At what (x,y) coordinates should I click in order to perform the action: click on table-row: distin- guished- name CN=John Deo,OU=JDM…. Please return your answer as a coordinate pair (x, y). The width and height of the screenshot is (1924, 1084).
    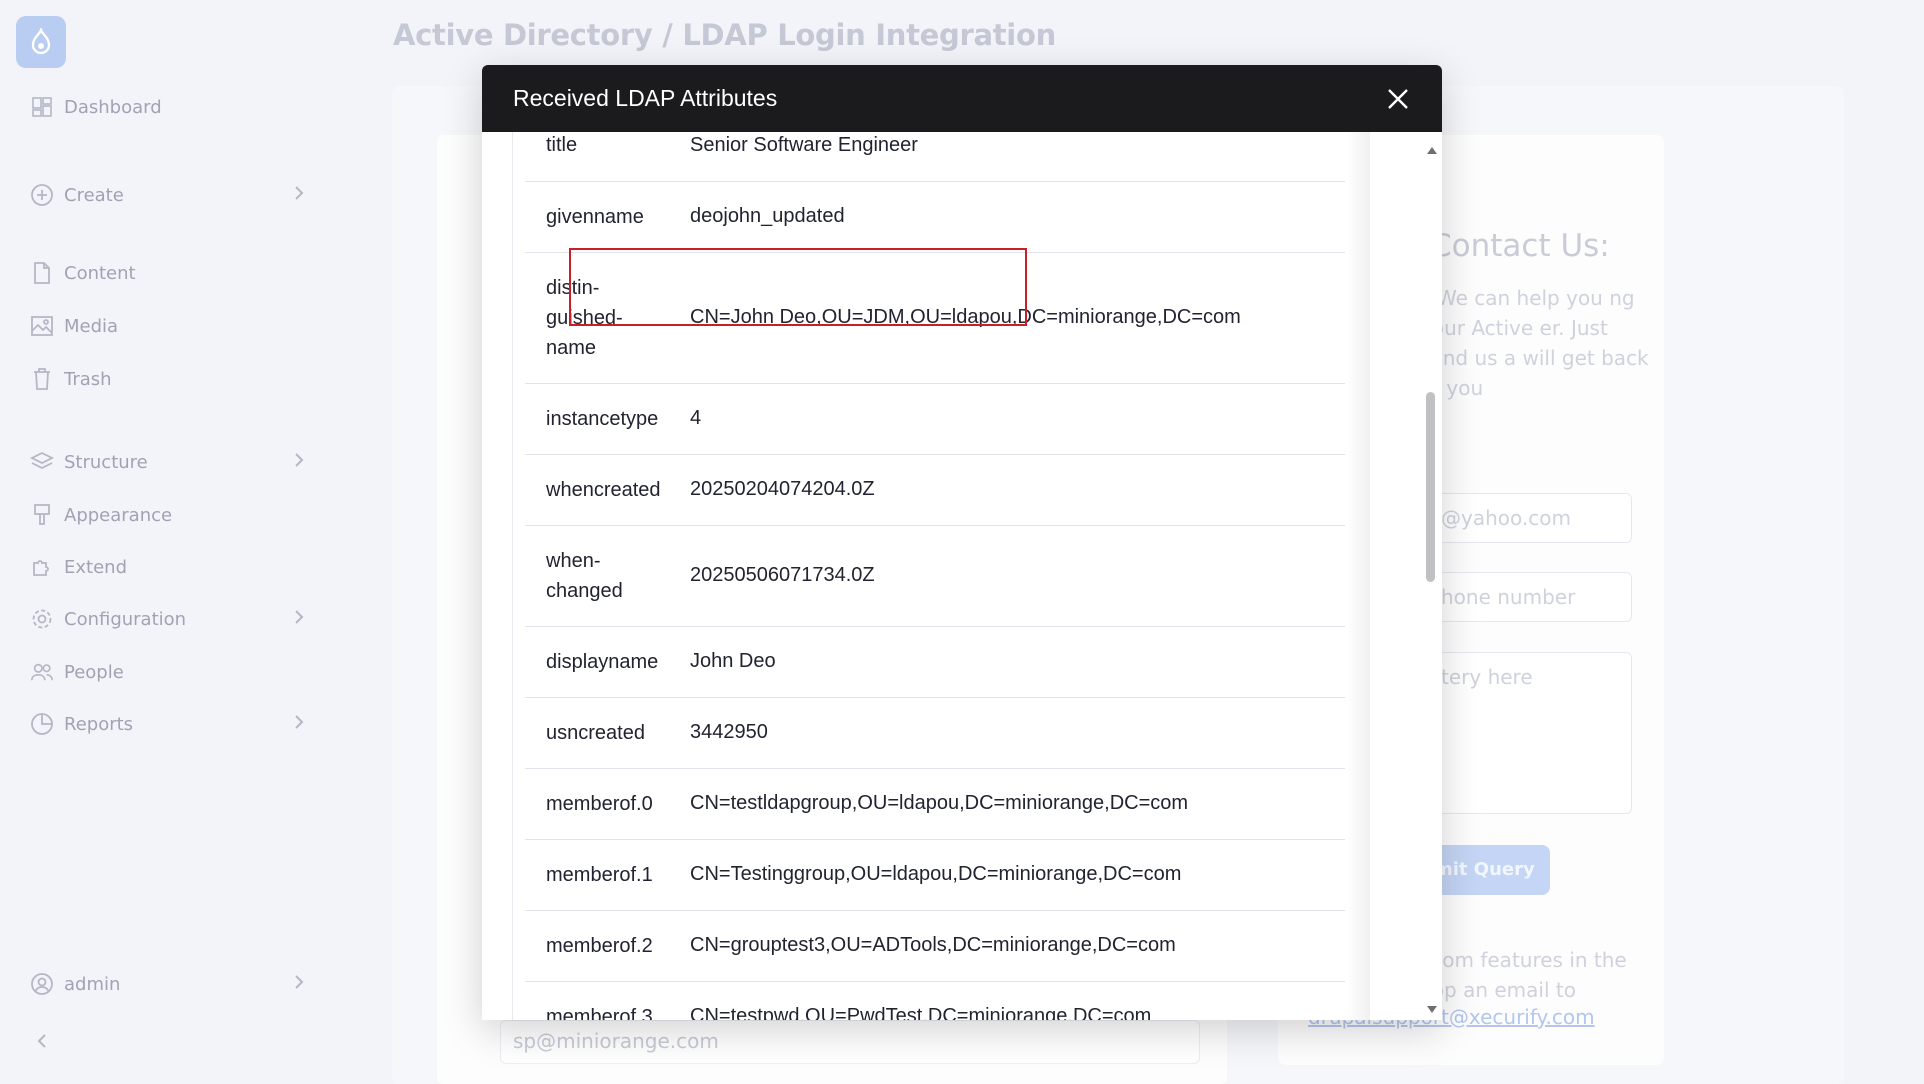
    Looking at the image, I should click on (935, 318).